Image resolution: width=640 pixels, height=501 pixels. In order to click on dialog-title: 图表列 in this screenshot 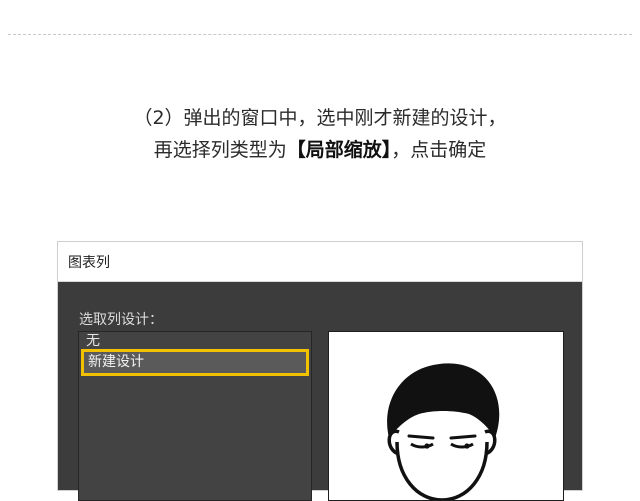, I will do `click(89, 263)`.